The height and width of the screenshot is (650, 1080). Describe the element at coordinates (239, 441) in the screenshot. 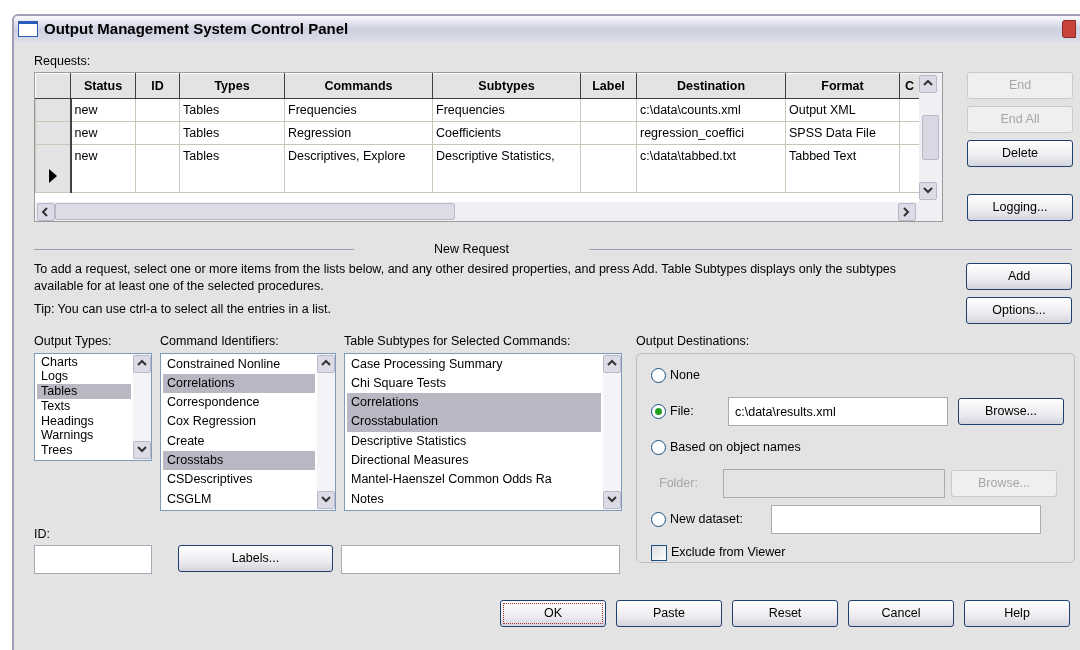

I see `list-item: Create` at that location.